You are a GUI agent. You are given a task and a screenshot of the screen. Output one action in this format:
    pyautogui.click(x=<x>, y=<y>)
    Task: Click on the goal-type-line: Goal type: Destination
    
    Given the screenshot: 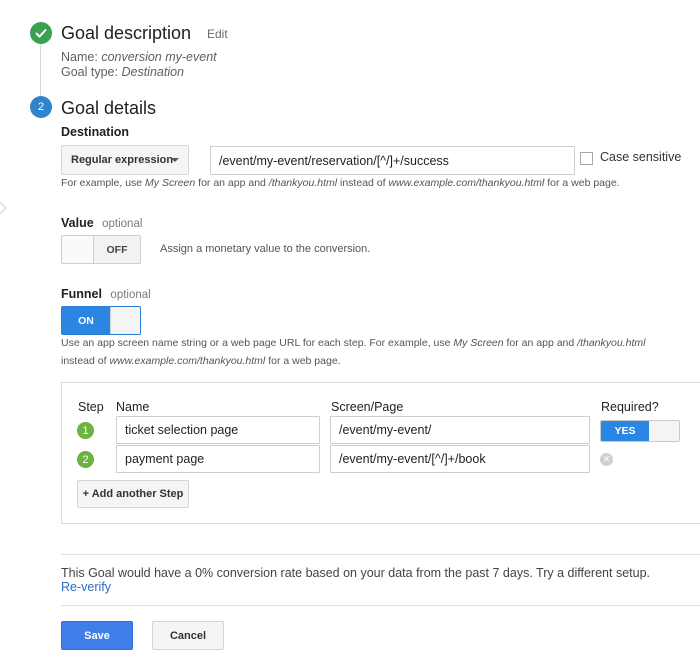 What is the action you would take?
    pyautogui.click(x=122, y=72)
    